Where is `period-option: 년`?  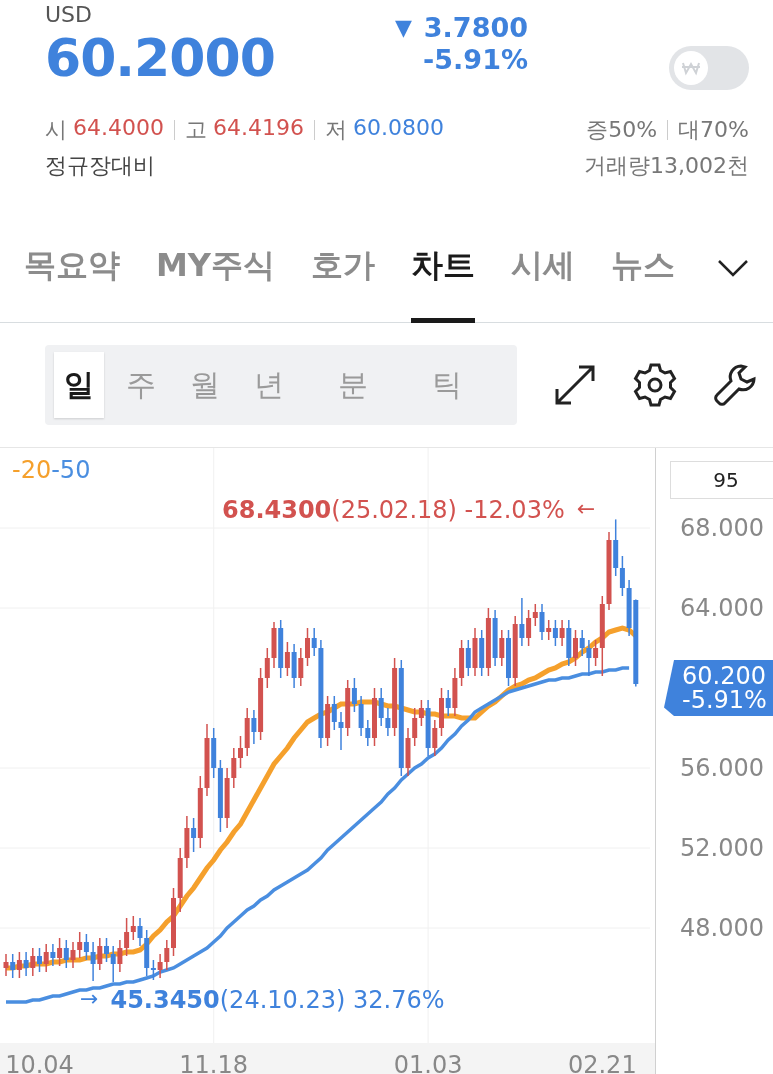 period-option: 년 is located at coordinates (269, 385).